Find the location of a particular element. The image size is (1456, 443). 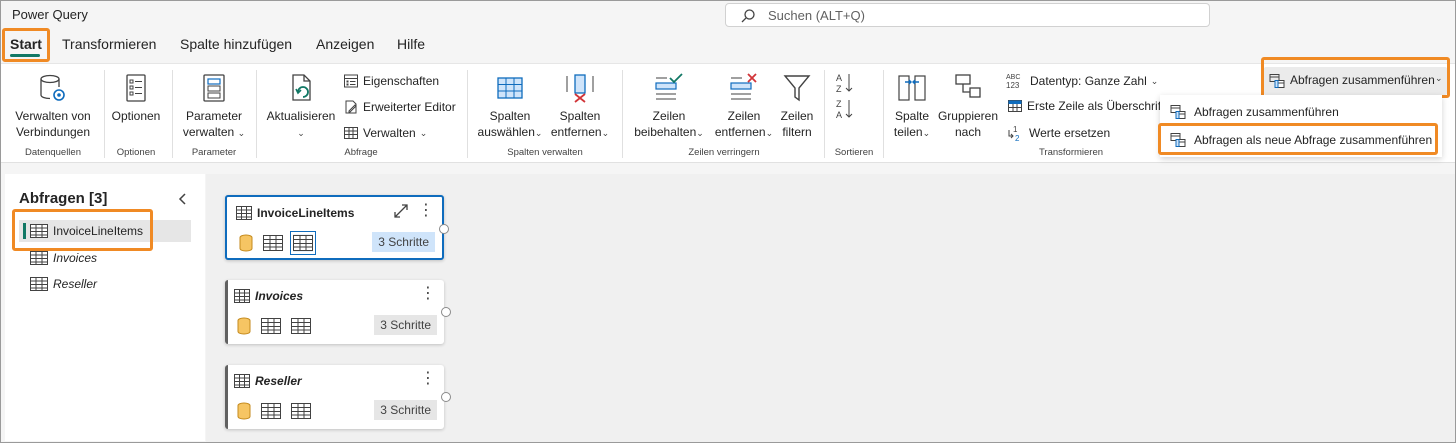

tab-hilfe: Hilfe is located at coordinates (411, 44).